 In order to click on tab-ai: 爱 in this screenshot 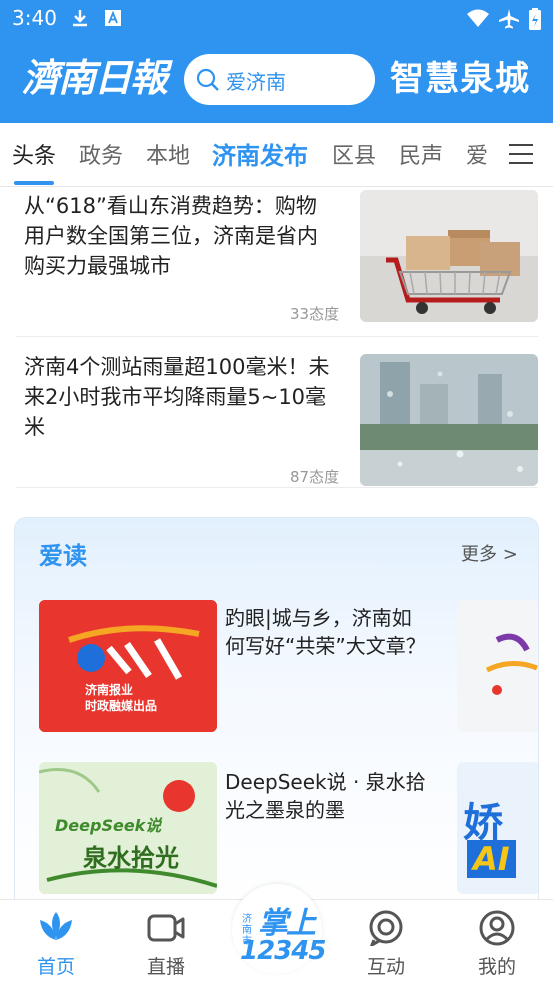, I will do `click(477, 154)`.